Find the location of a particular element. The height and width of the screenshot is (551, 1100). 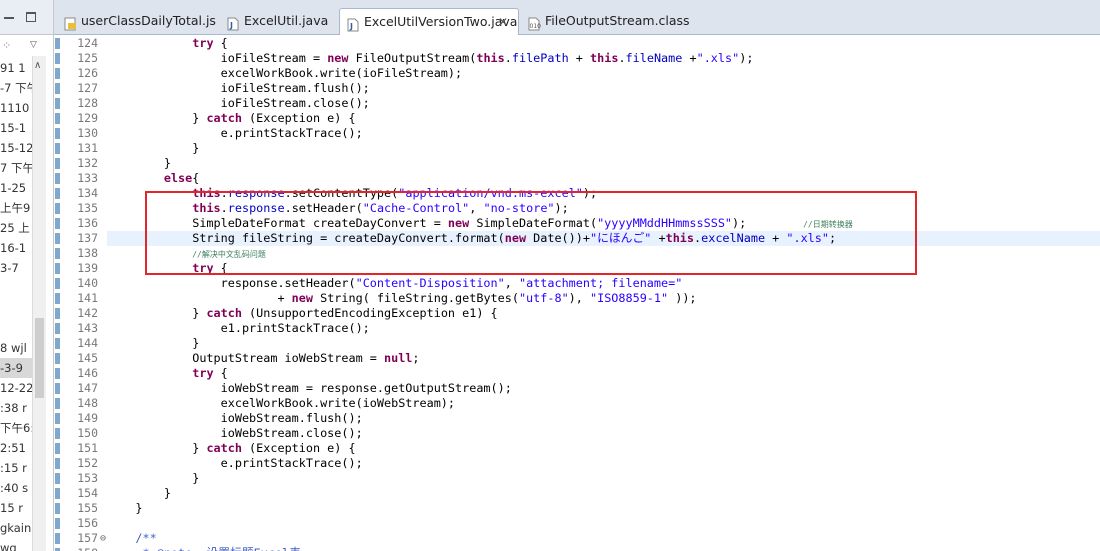

line-number: 149 is located at coordinates (87, 418).